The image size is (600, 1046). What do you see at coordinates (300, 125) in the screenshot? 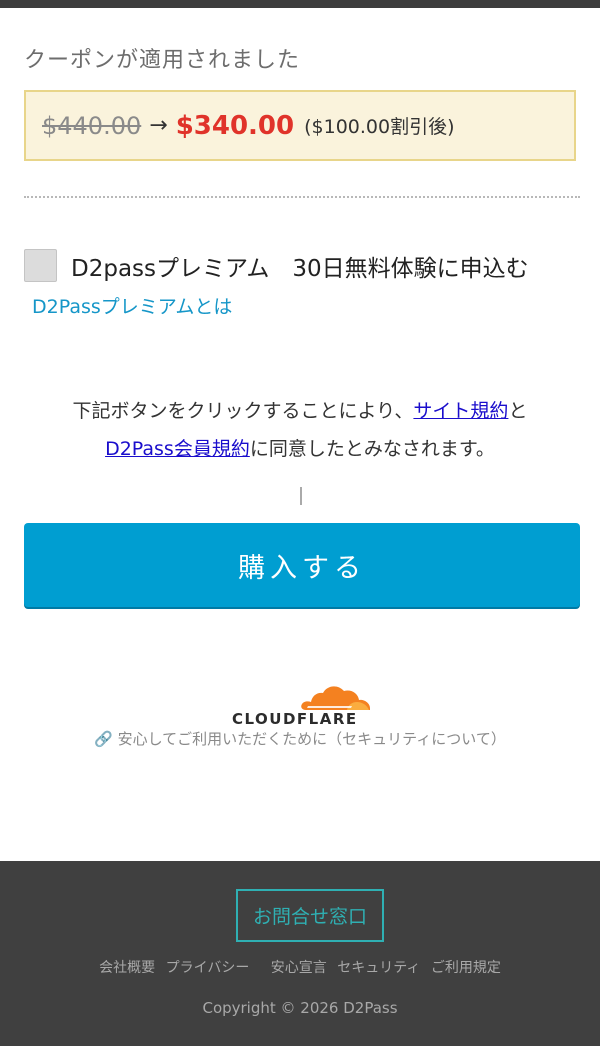
I see `price-summary-box: $440.00 → $340.00 ($100.00割引後)` at bounding box center [300, 125].